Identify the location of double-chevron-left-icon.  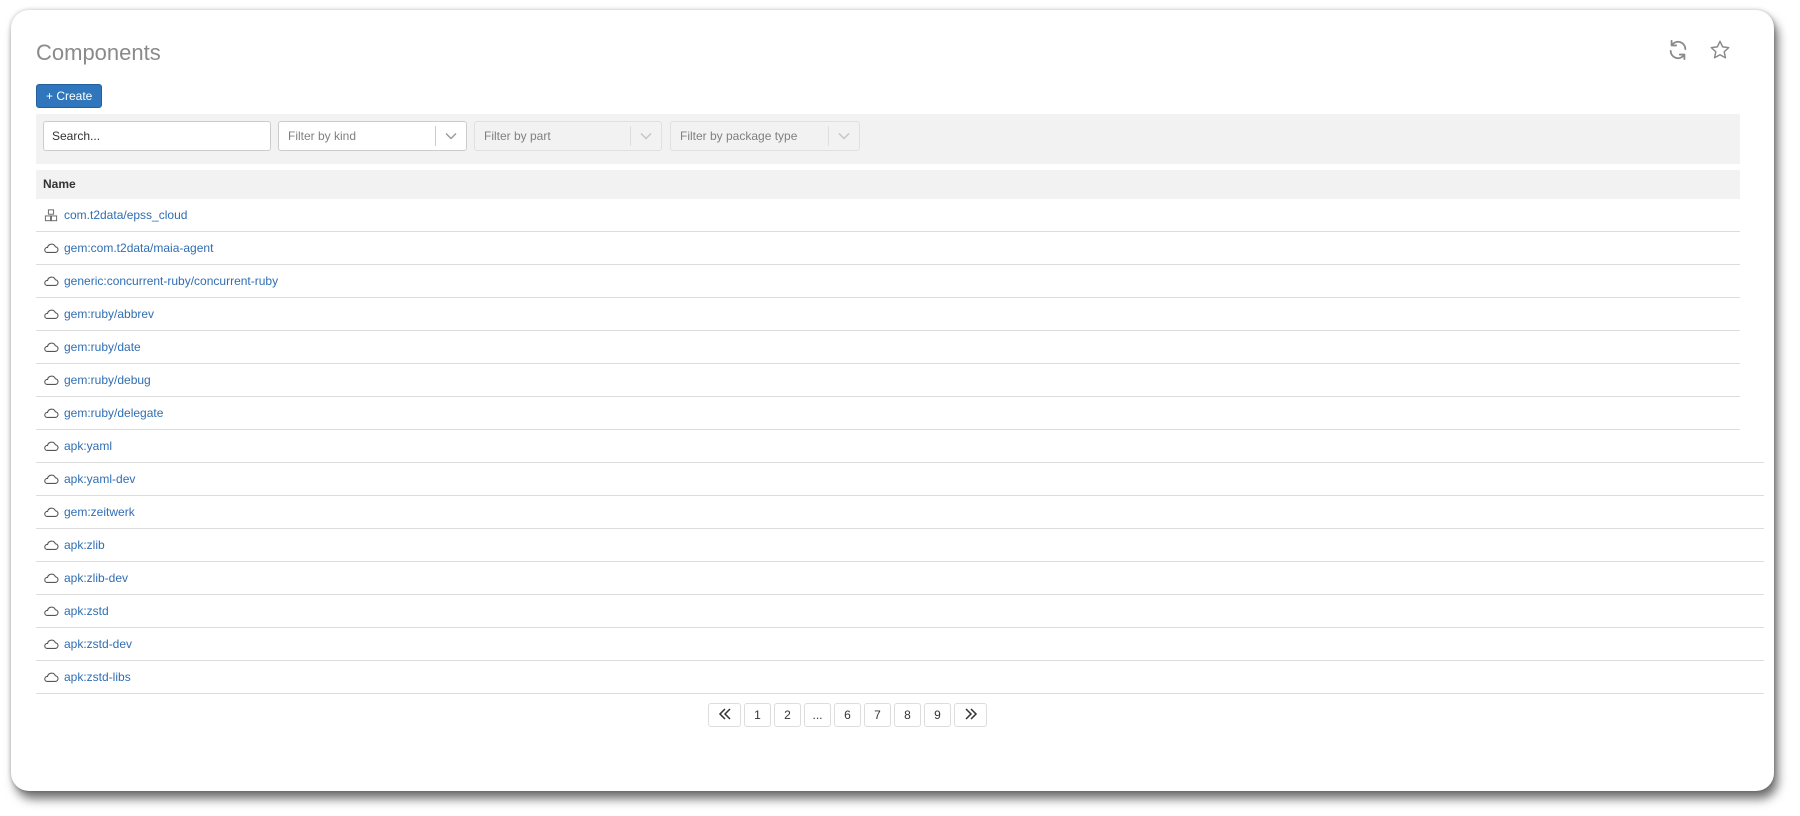
(725, 715).